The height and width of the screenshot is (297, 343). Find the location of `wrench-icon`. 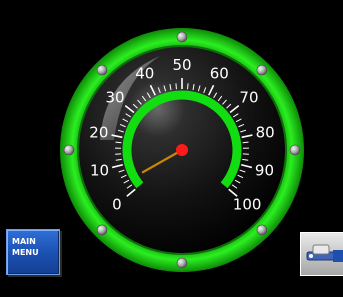

wrench-icon is located at coordinates (324, 253).